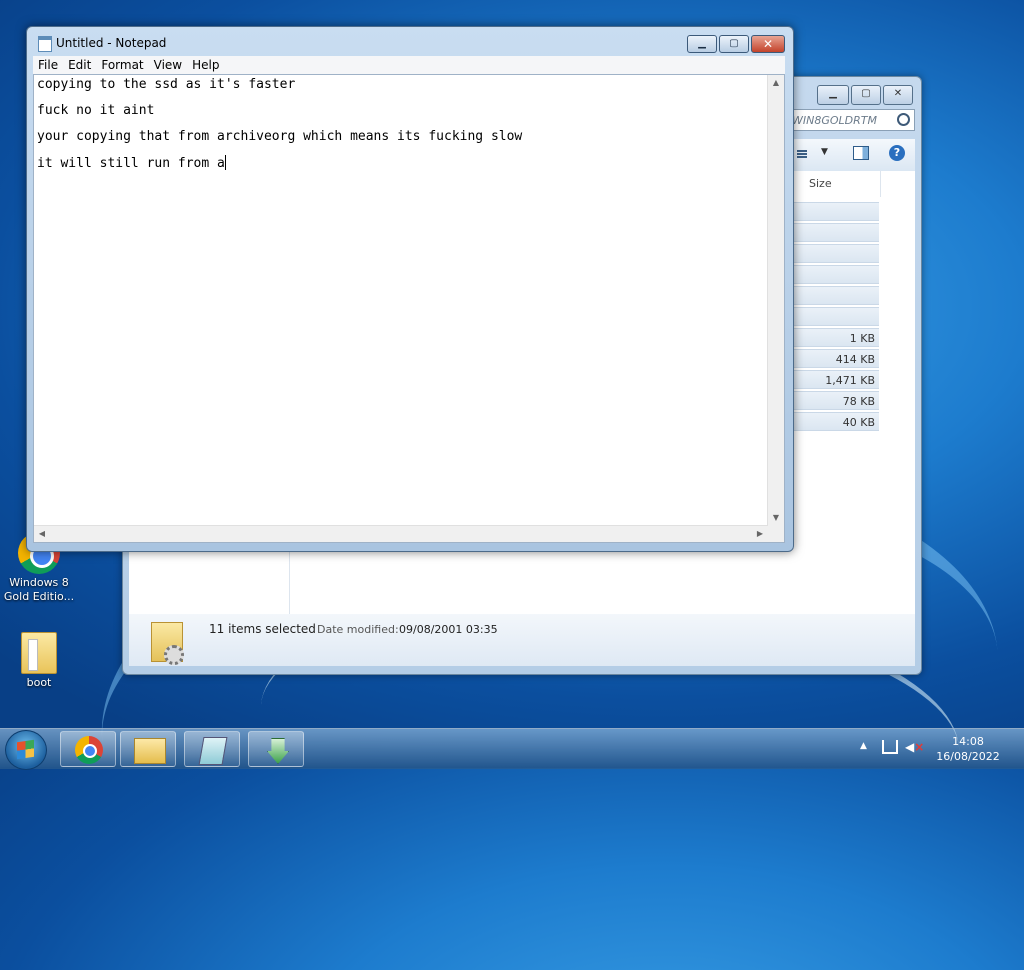 The width and height of the screenshot is (1024, 970). Describe the element at coordinates (914, 747) in the screenshot. I see `volume-muted-icon: ◀×` at that location.